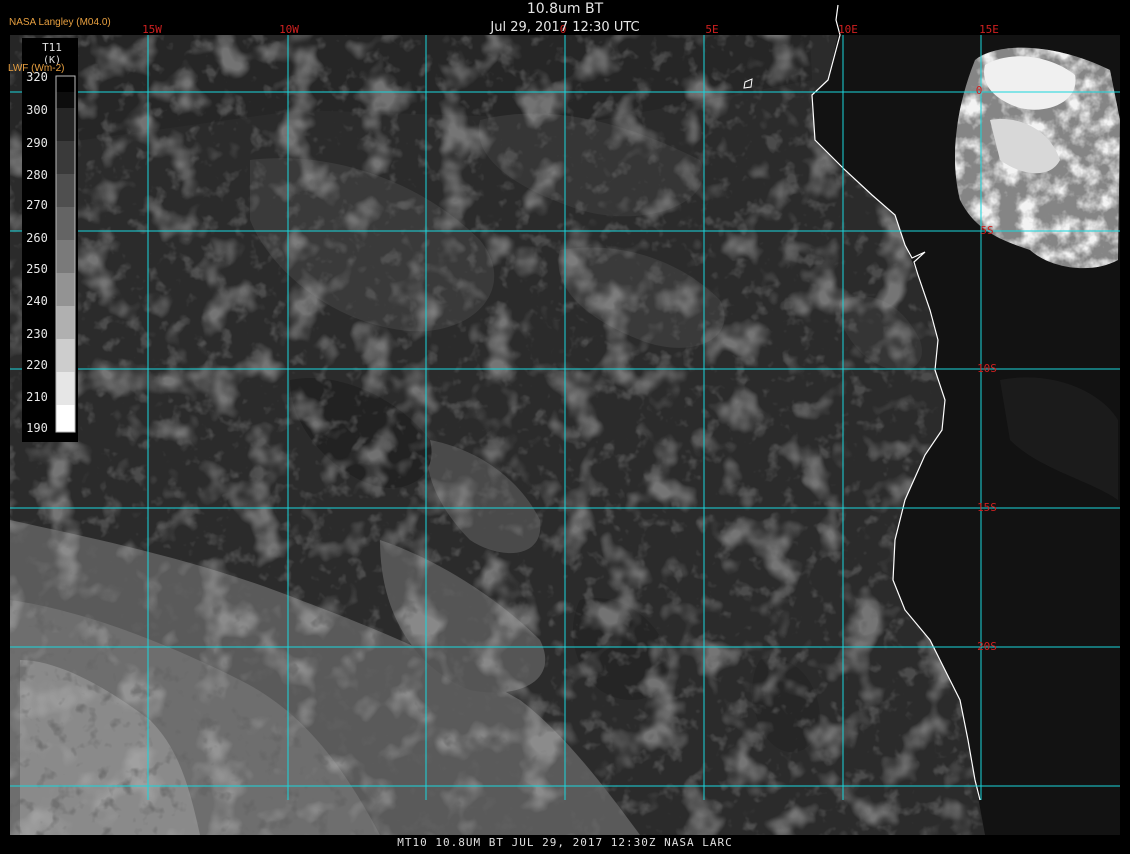 This screenshot has width=1130, height=854. What do you see at coordinates (565, 9) in the screenshot?
I see `product-title: 10.8um BT` at bounding box center [565, 9].